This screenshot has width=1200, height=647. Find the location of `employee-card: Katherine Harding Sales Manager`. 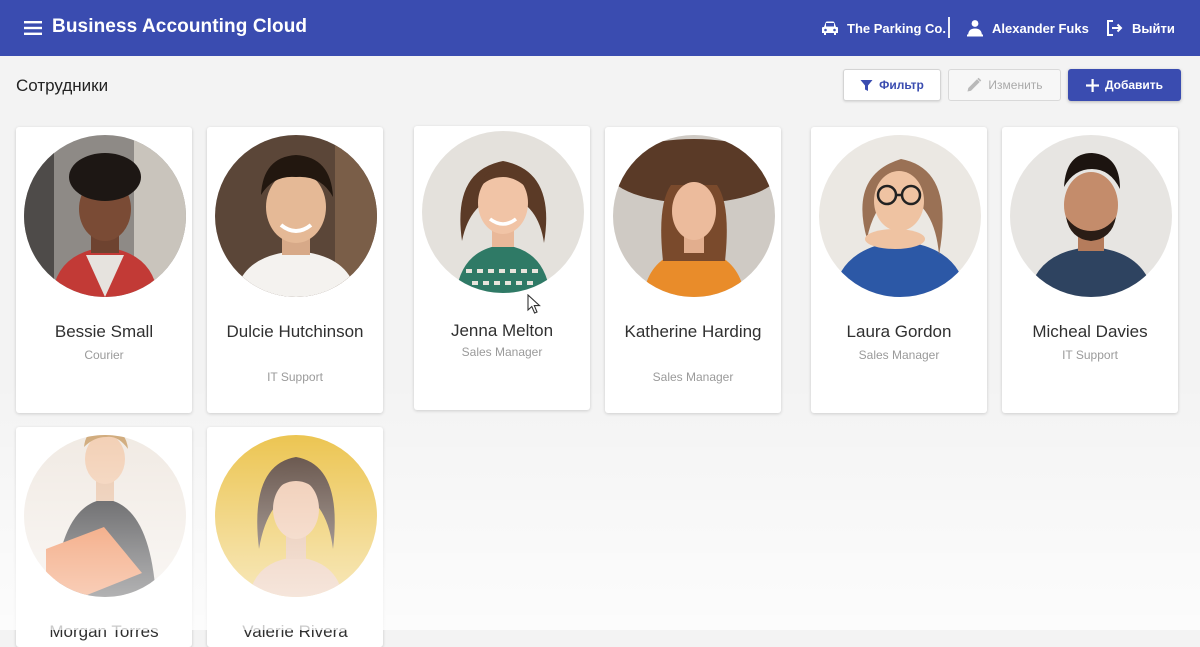

employee-card: Katherine Harding Sales Manager is located at coordinates (693, 270).